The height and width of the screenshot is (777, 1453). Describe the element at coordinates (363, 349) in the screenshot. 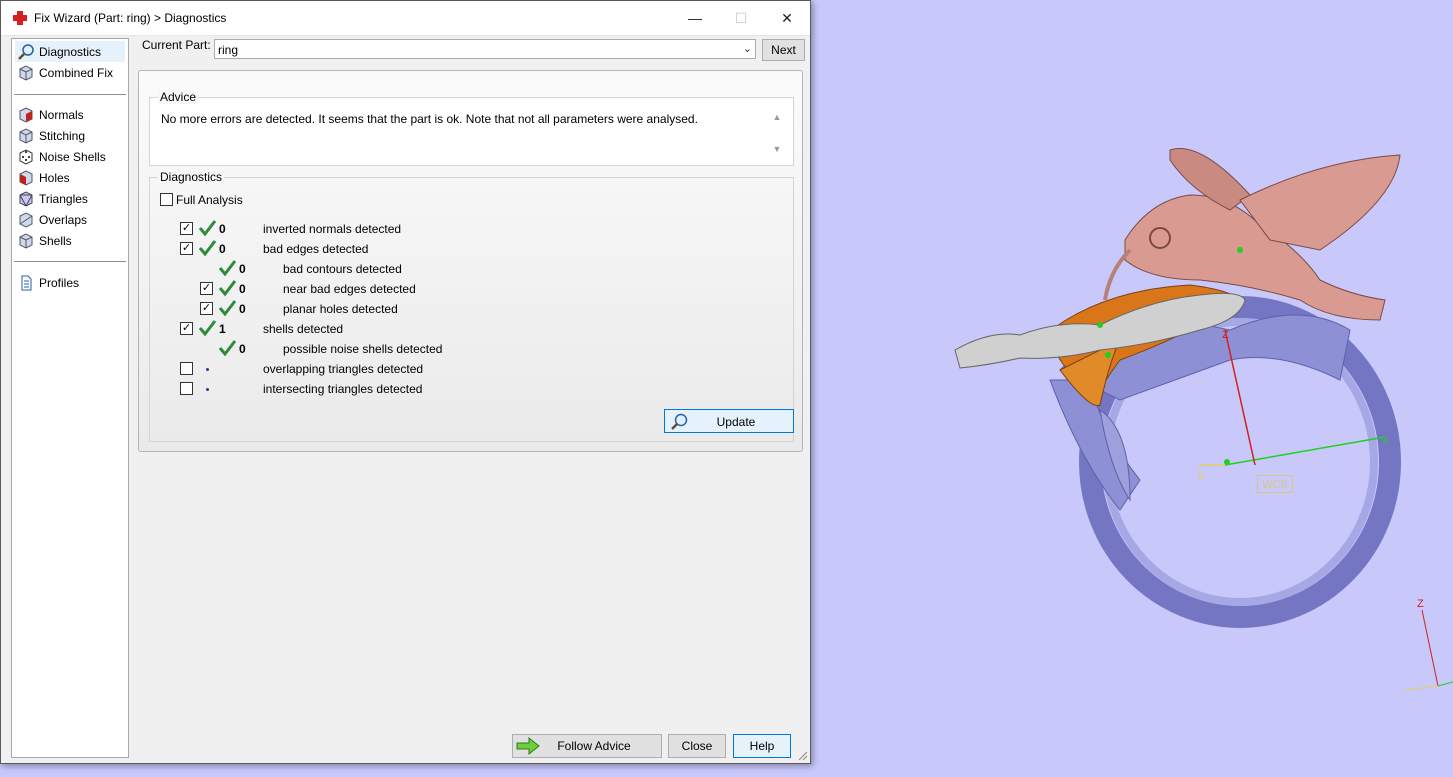

I see `noise-shells-label: possible noise shells detected` at that location.